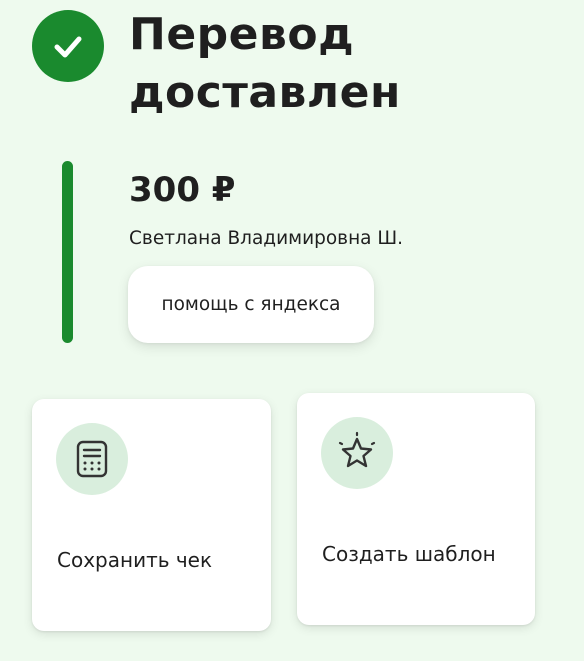 The width and height of the screenshot is (584, 661). What do you see at coordinates (409, 554) in the screenshot?
I see `create-template-label: Создать шаблон` at bounding box center [409, 554].